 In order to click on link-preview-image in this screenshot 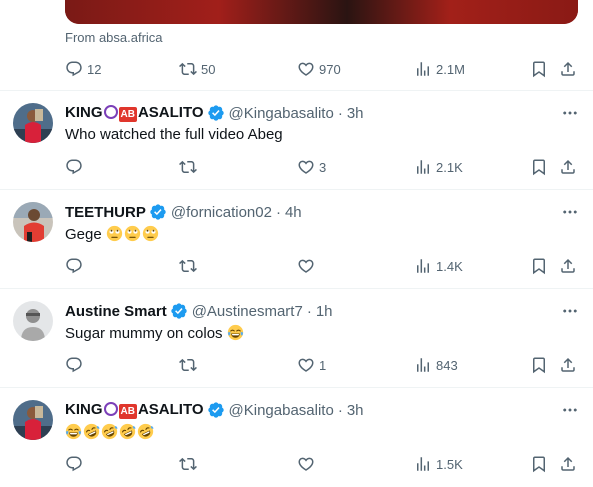, I will do `click(321, 12)`.